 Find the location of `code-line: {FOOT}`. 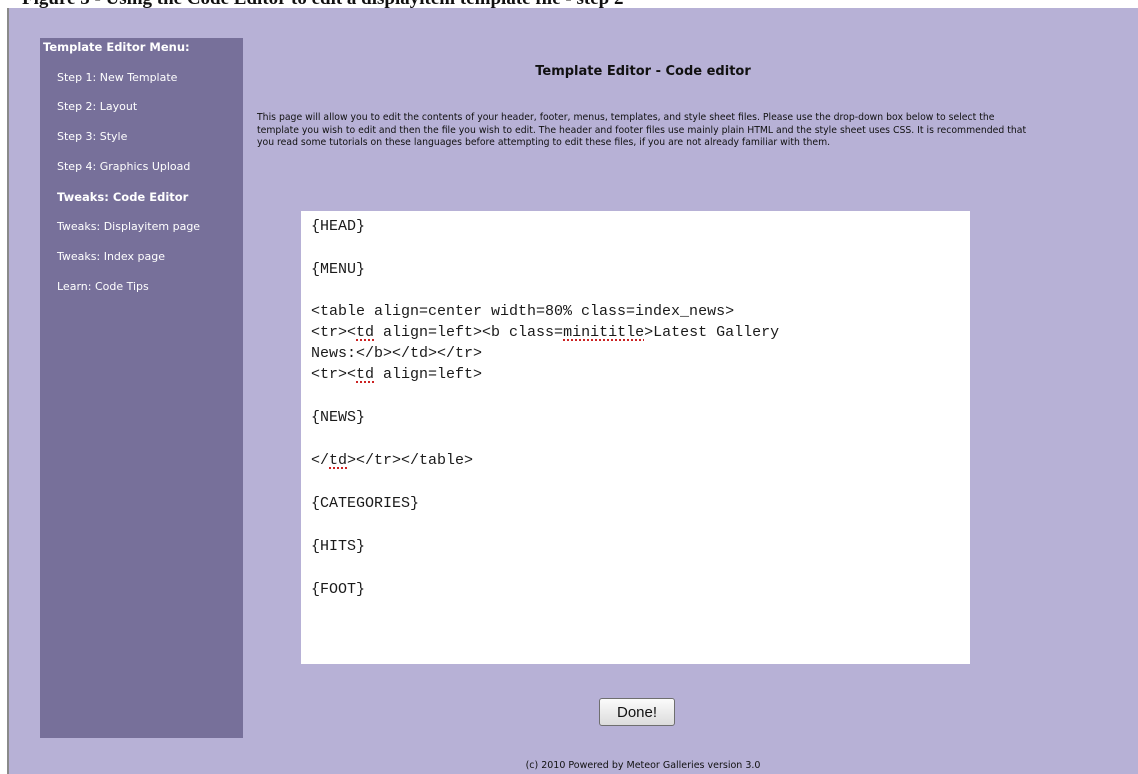

code-line: {FOOT} is located at coordinates (338, 589).